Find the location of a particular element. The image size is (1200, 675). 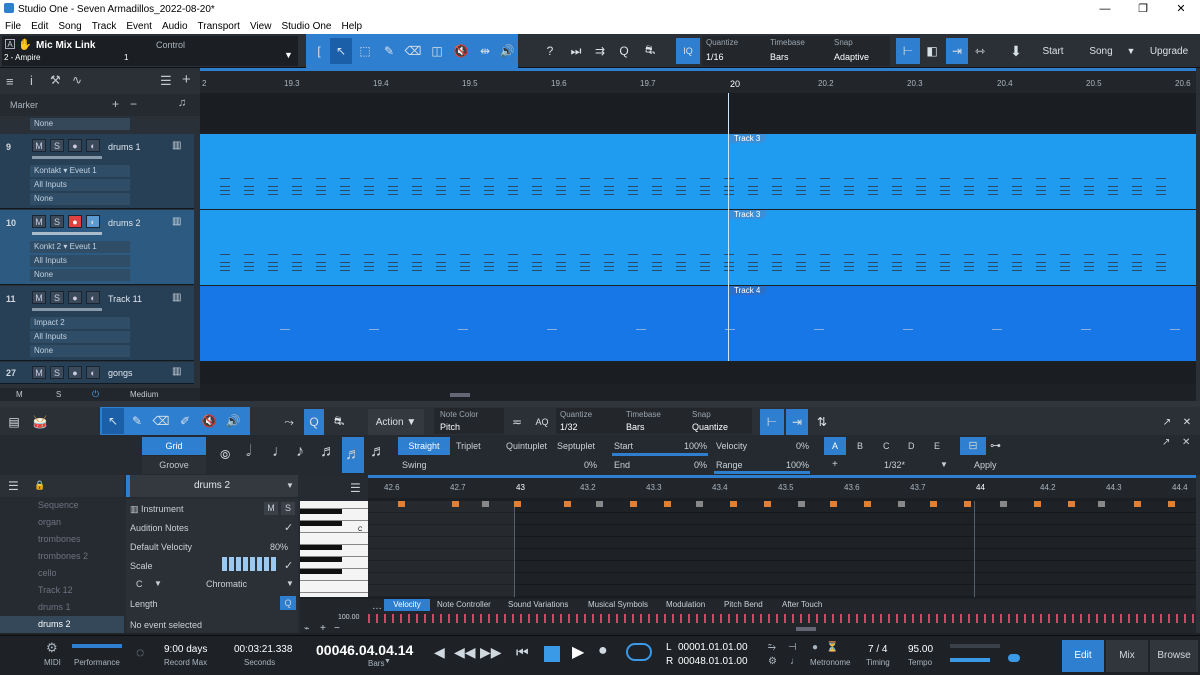

minimize-button: — is located at coordinates (1105, 9).